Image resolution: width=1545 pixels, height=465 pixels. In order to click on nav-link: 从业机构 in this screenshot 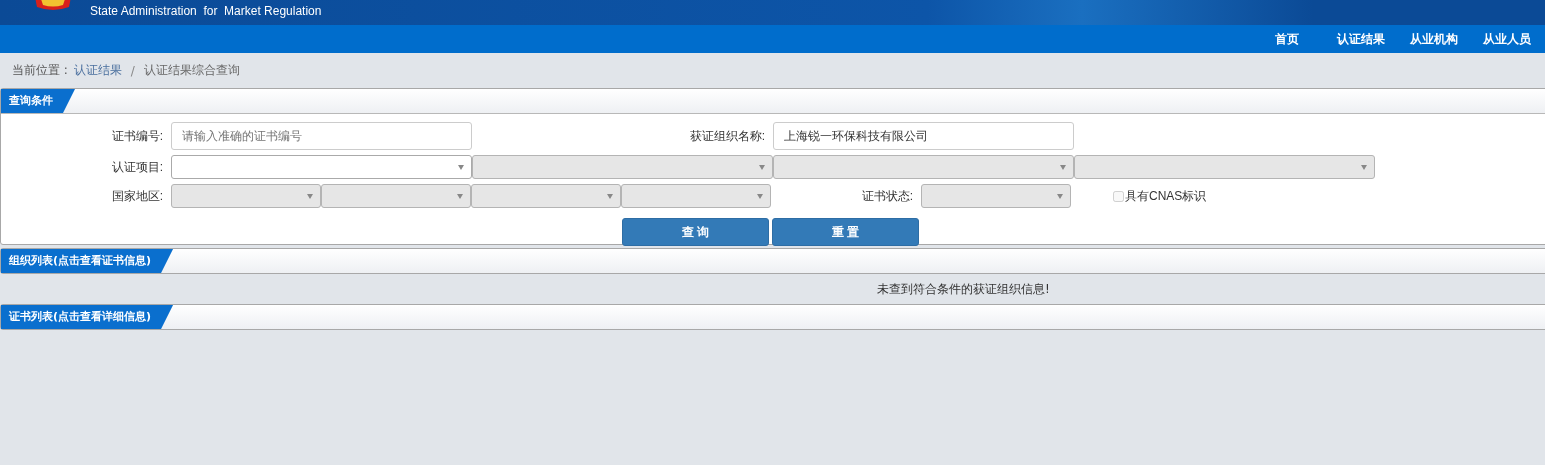, I will do `click(1434, 39)`.